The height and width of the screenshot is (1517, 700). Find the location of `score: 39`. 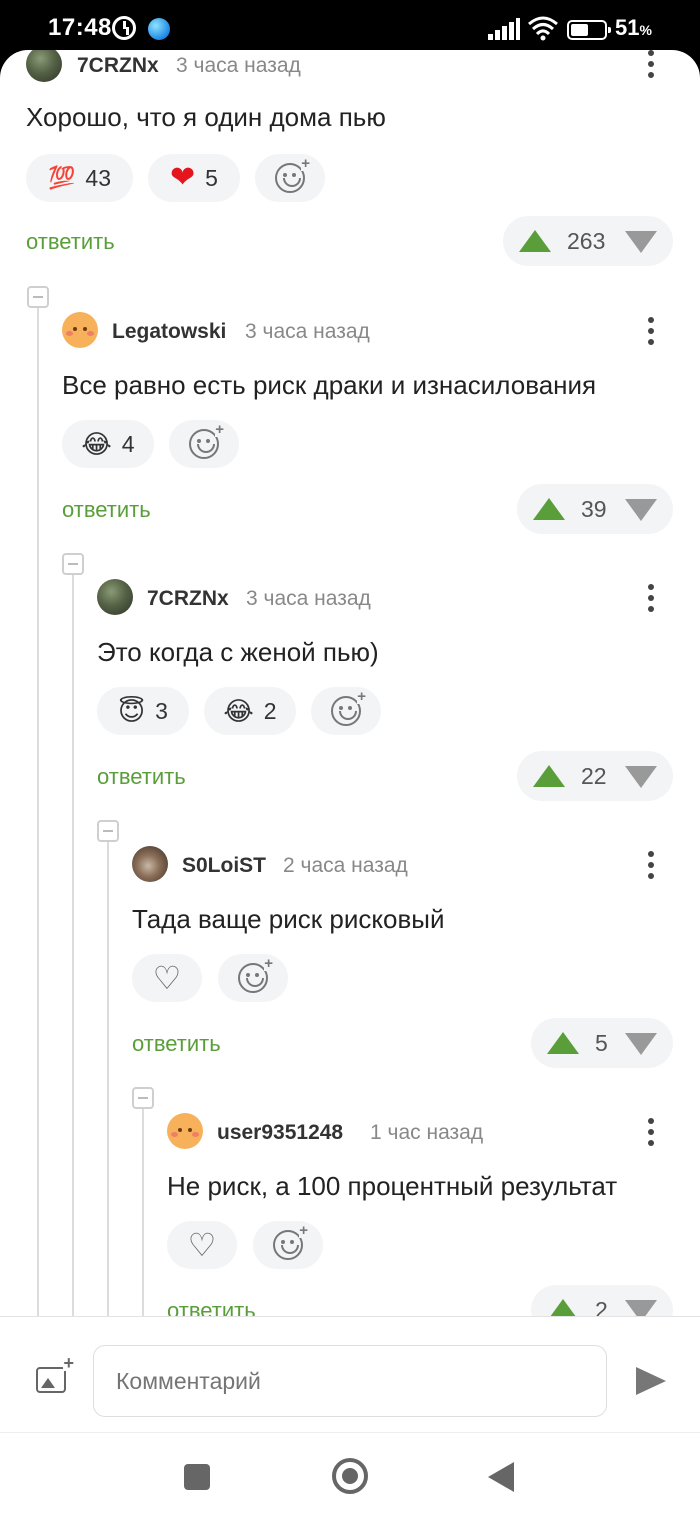

score: 39 is located at coordinates (594, 509).